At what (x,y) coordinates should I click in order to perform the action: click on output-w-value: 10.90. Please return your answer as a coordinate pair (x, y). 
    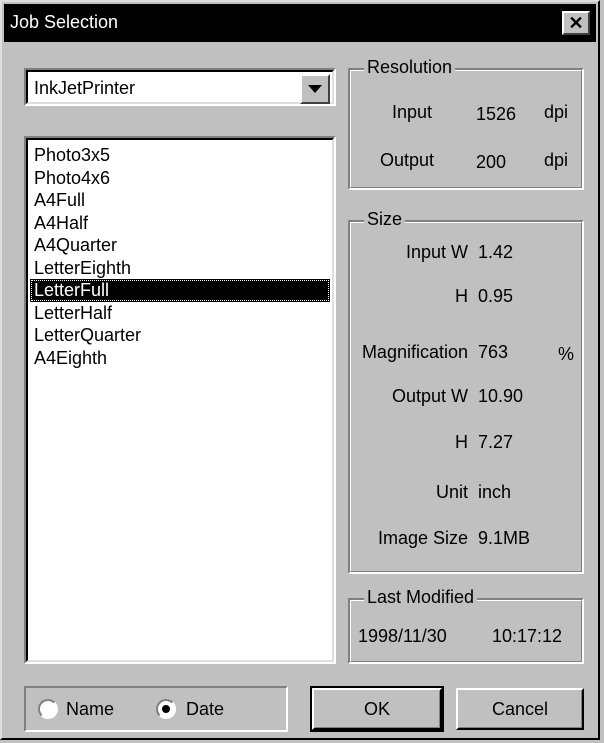
    Looking at the image, I should click on (501, 396).